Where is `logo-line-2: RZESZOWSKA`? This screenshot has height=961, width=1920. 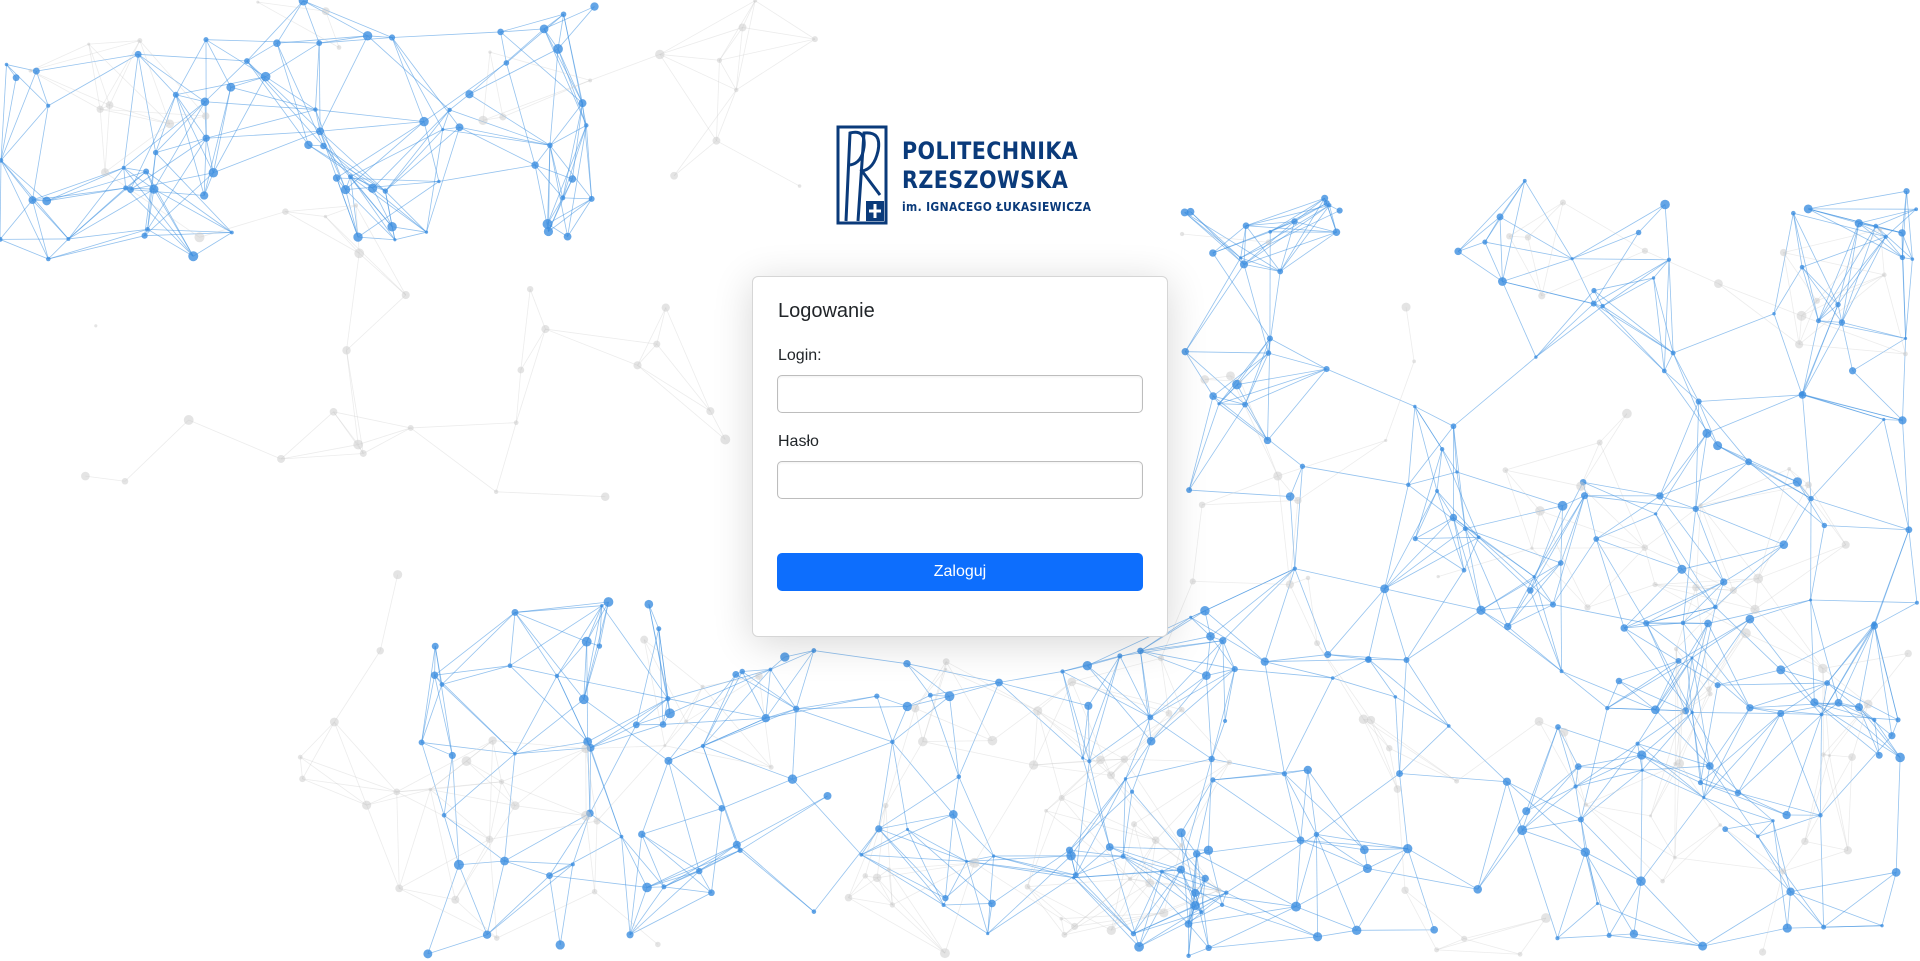
logo-line-2: RZESZOWSKA is located at coordinates (985, 179).